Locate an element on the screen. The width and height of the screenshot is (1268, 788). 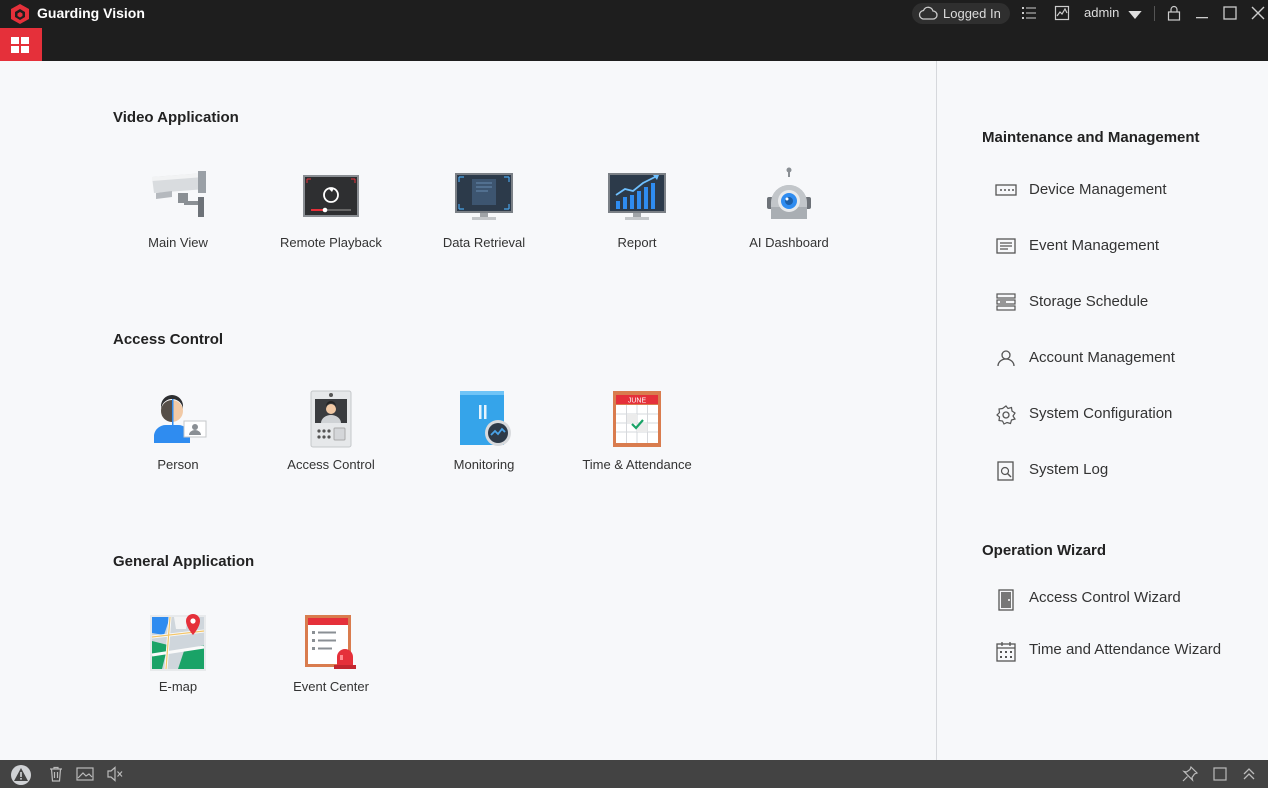
storage-icon is located at coordinates (1006, 302).